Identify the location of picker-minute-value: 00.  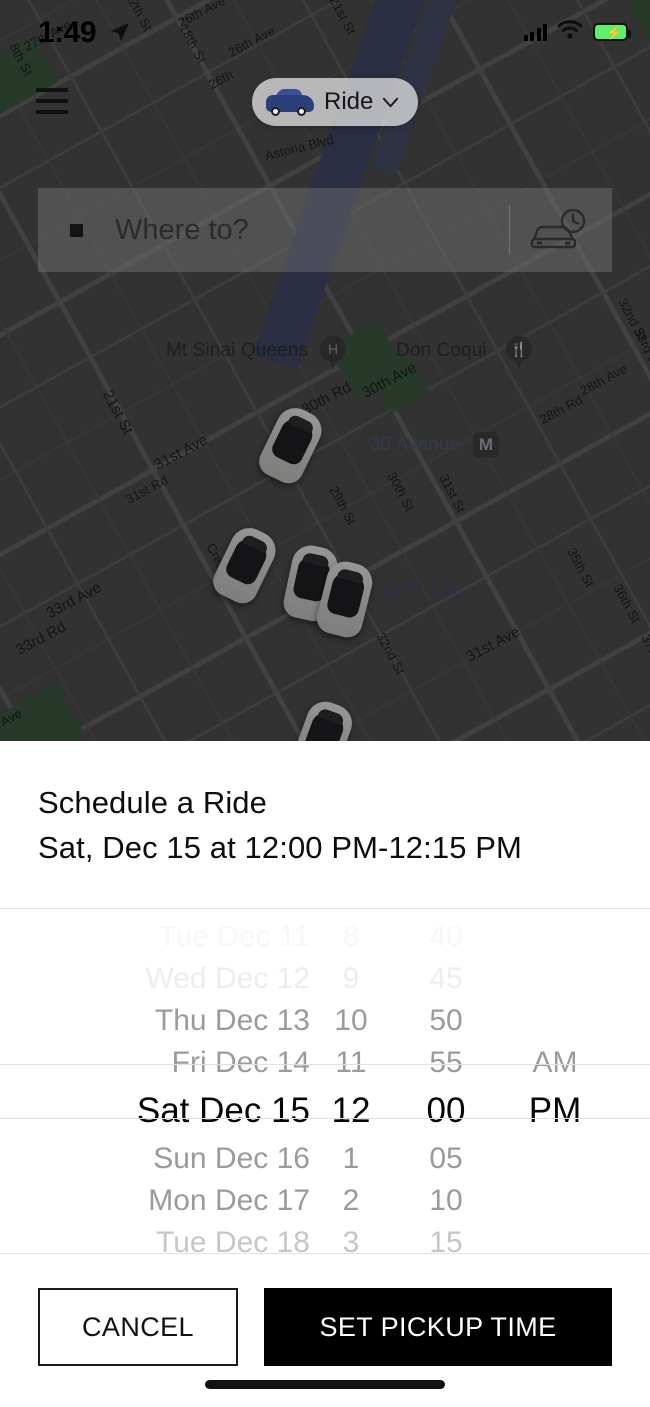
(446, 1110).